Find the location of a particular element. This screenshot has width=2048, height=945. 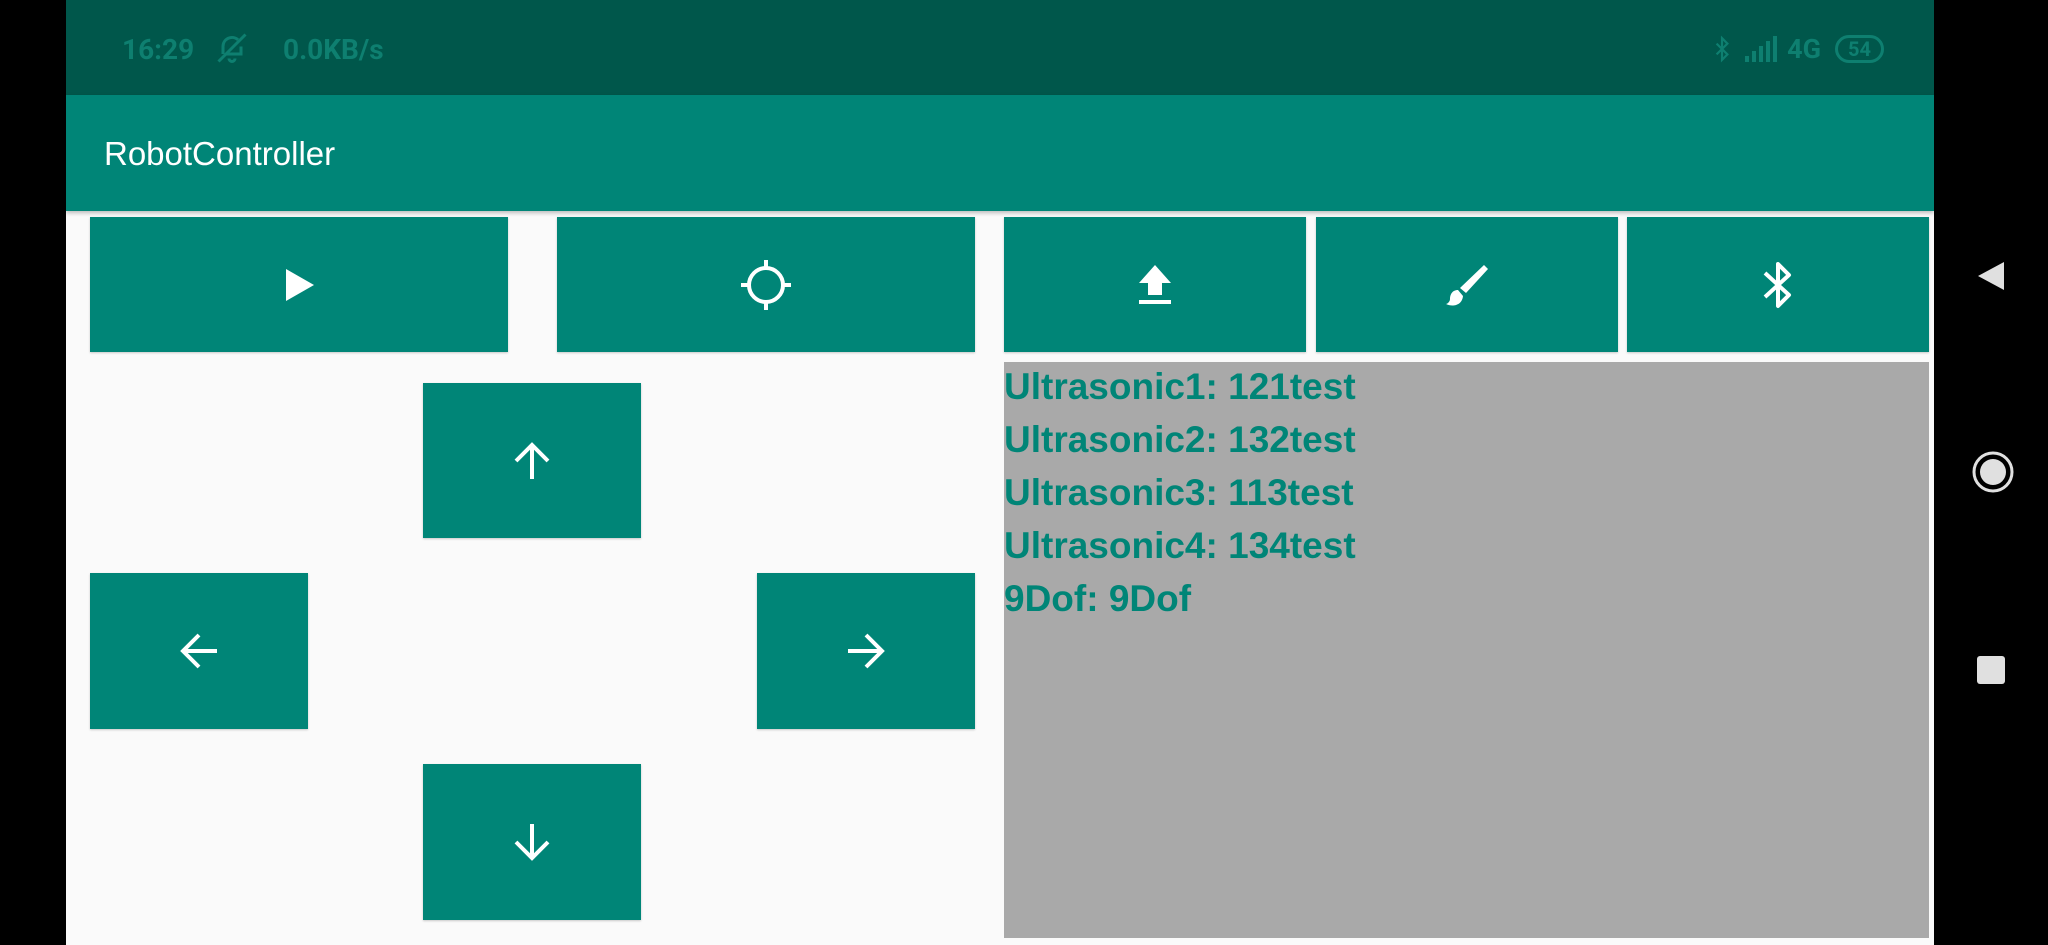

status-icons: 4G 54 is located at coordinates (1796, 49).